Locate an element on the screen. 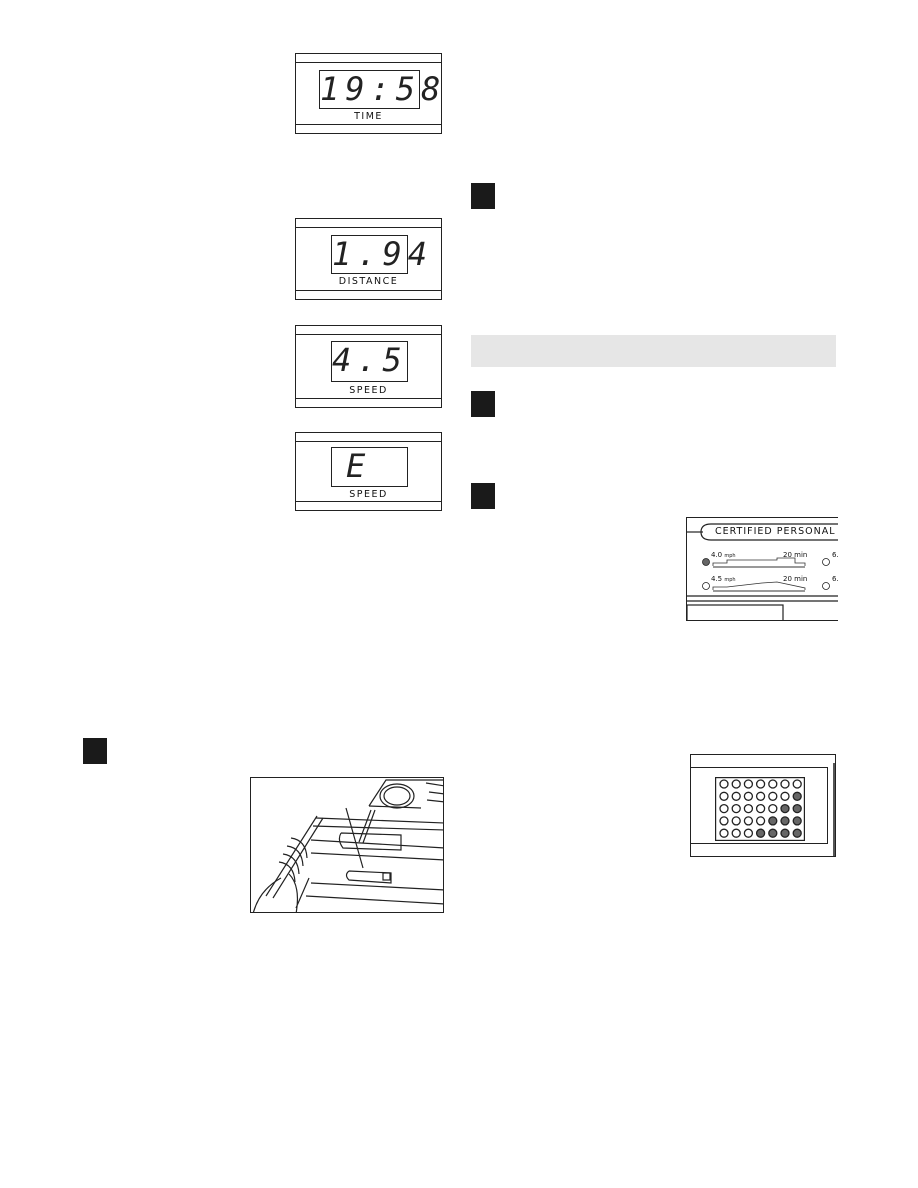  distance-display: 1.94 DISTANCE is located at coordinates (368, 259).